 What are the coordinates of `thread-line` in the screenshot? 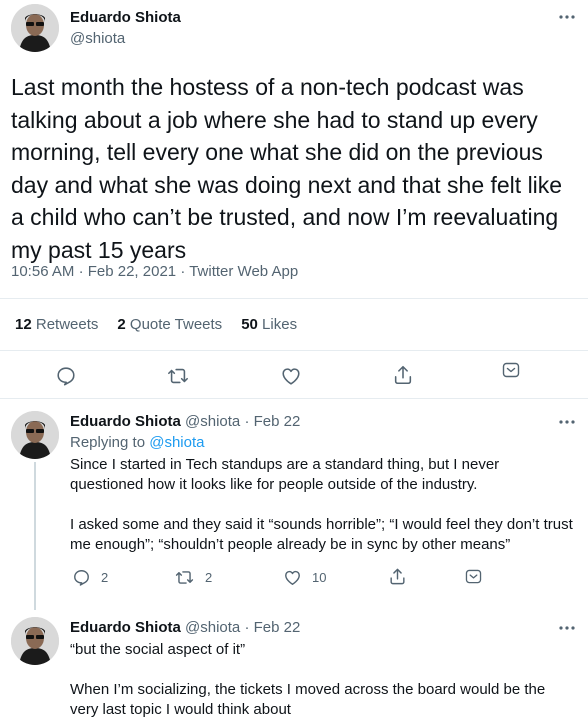 It's located at (35, 536).